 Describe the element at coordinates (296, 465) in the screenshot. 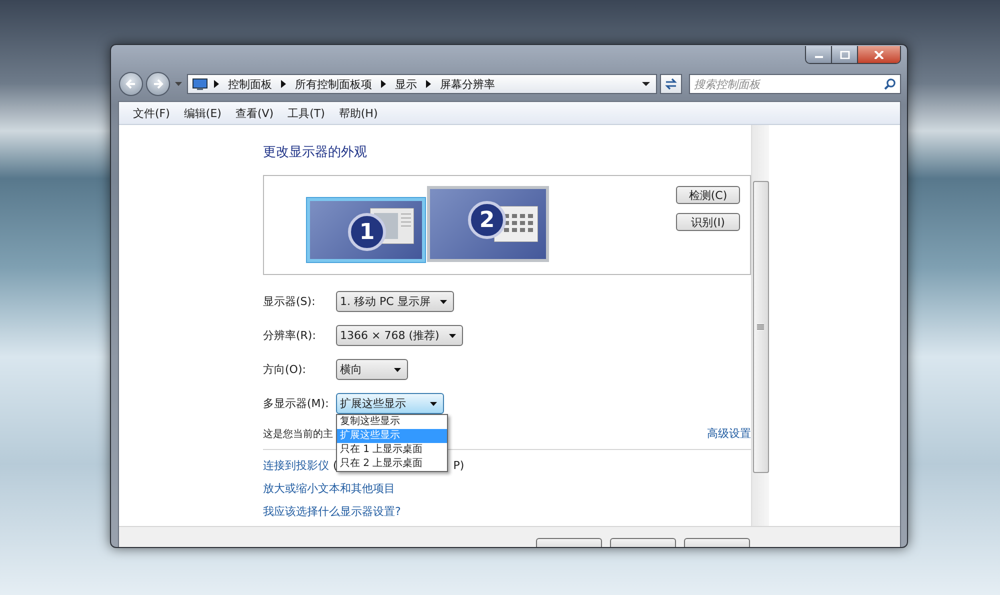

I see `projector-link: 连接到投影仪` at that location.